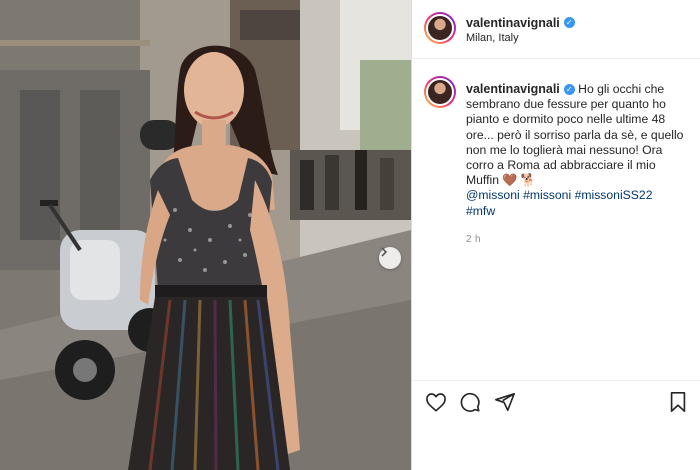 The height and width of the screenshot is (470, 700). I want to click on bookmark-icon, so click(678, 402).